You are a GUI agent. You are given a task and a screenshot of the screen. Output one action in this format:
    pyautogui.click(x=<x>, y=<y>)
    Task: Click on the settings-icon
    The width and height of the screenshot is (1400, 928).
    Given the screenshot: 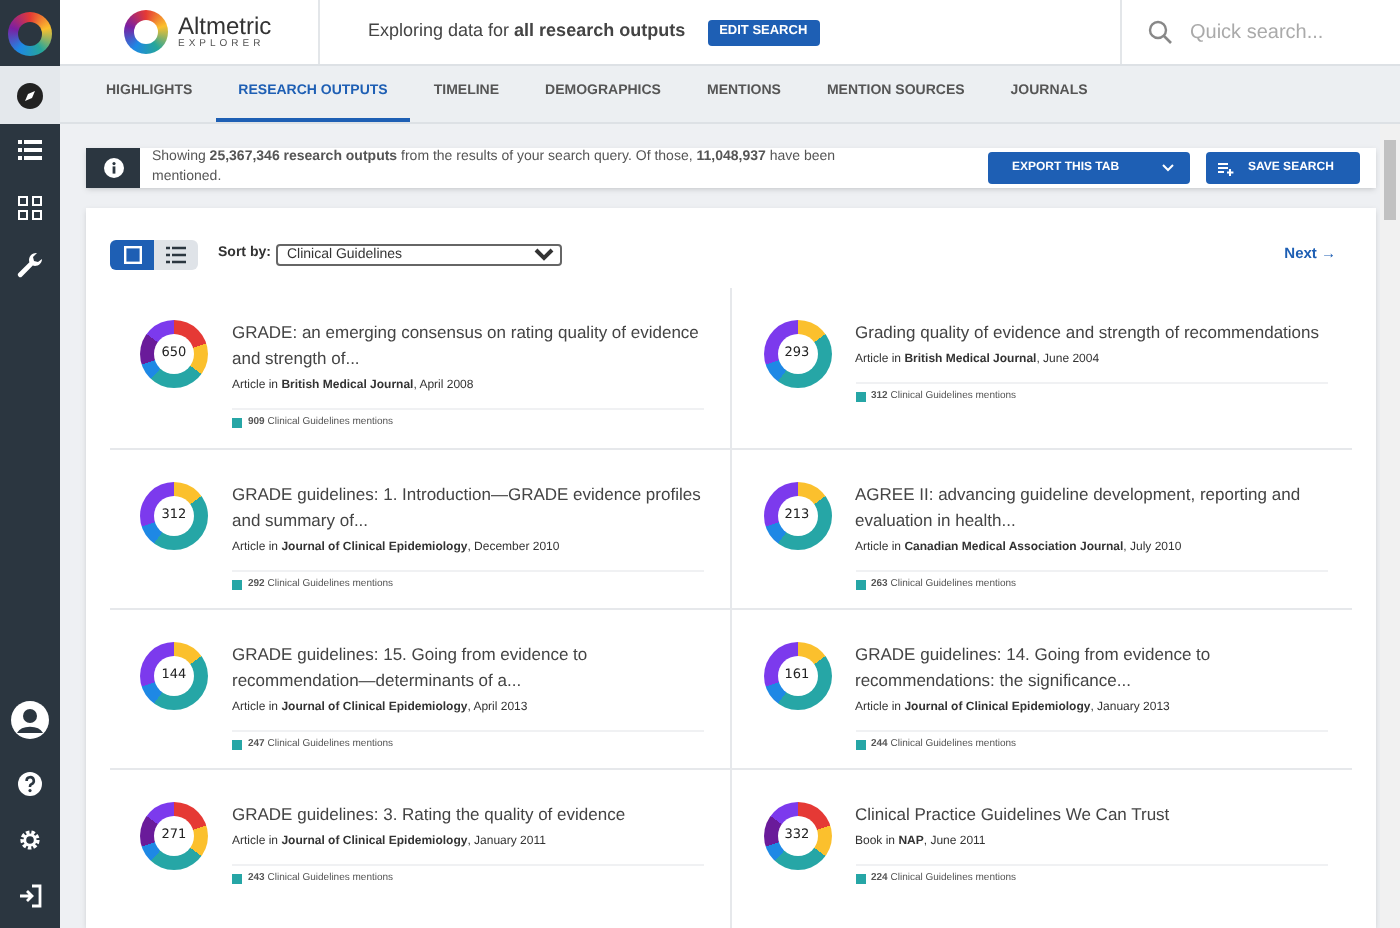 What is the action you would take?
    pyautogui.click(x=30, y=840)
    